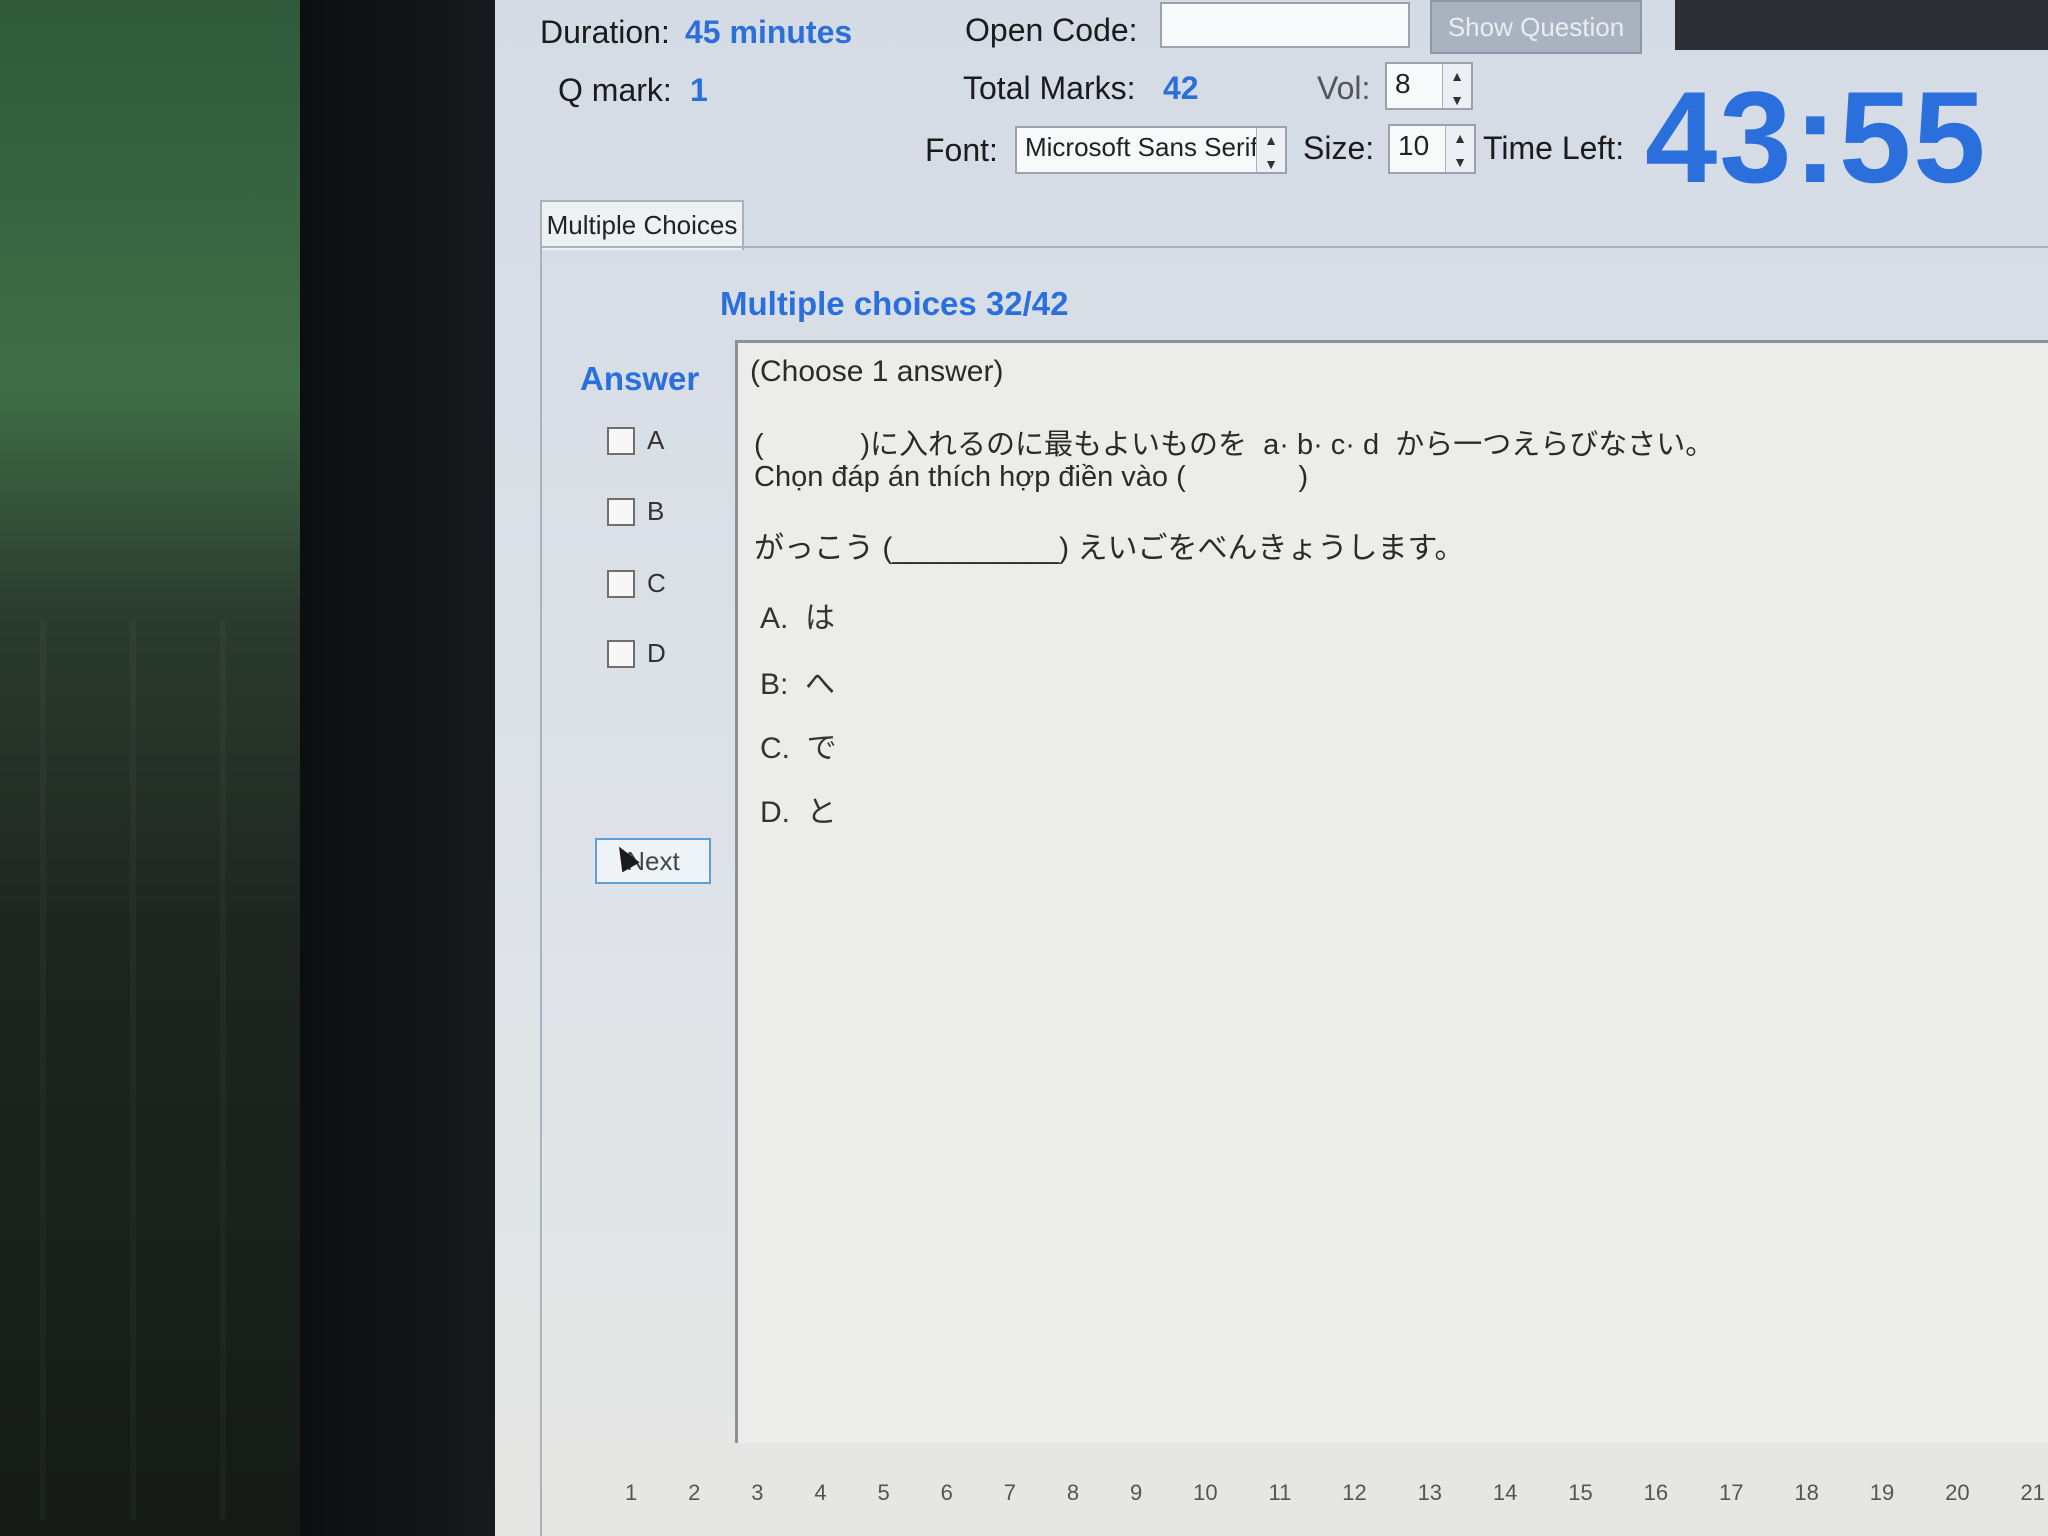 This screenshot has width=2048, height=1536. I want to click on question-instruction: (Choose 1 answer), so click(877, 371).